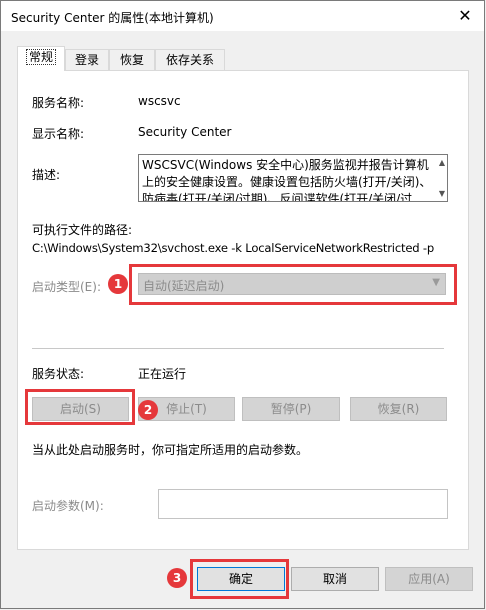 Image resolution: width=486 pixels, height=610 pixels. What do you see at coordinates (58, 103) in the screenshot?
I see `service-name-label: 服务名称:` at bounding box center [58, 103].